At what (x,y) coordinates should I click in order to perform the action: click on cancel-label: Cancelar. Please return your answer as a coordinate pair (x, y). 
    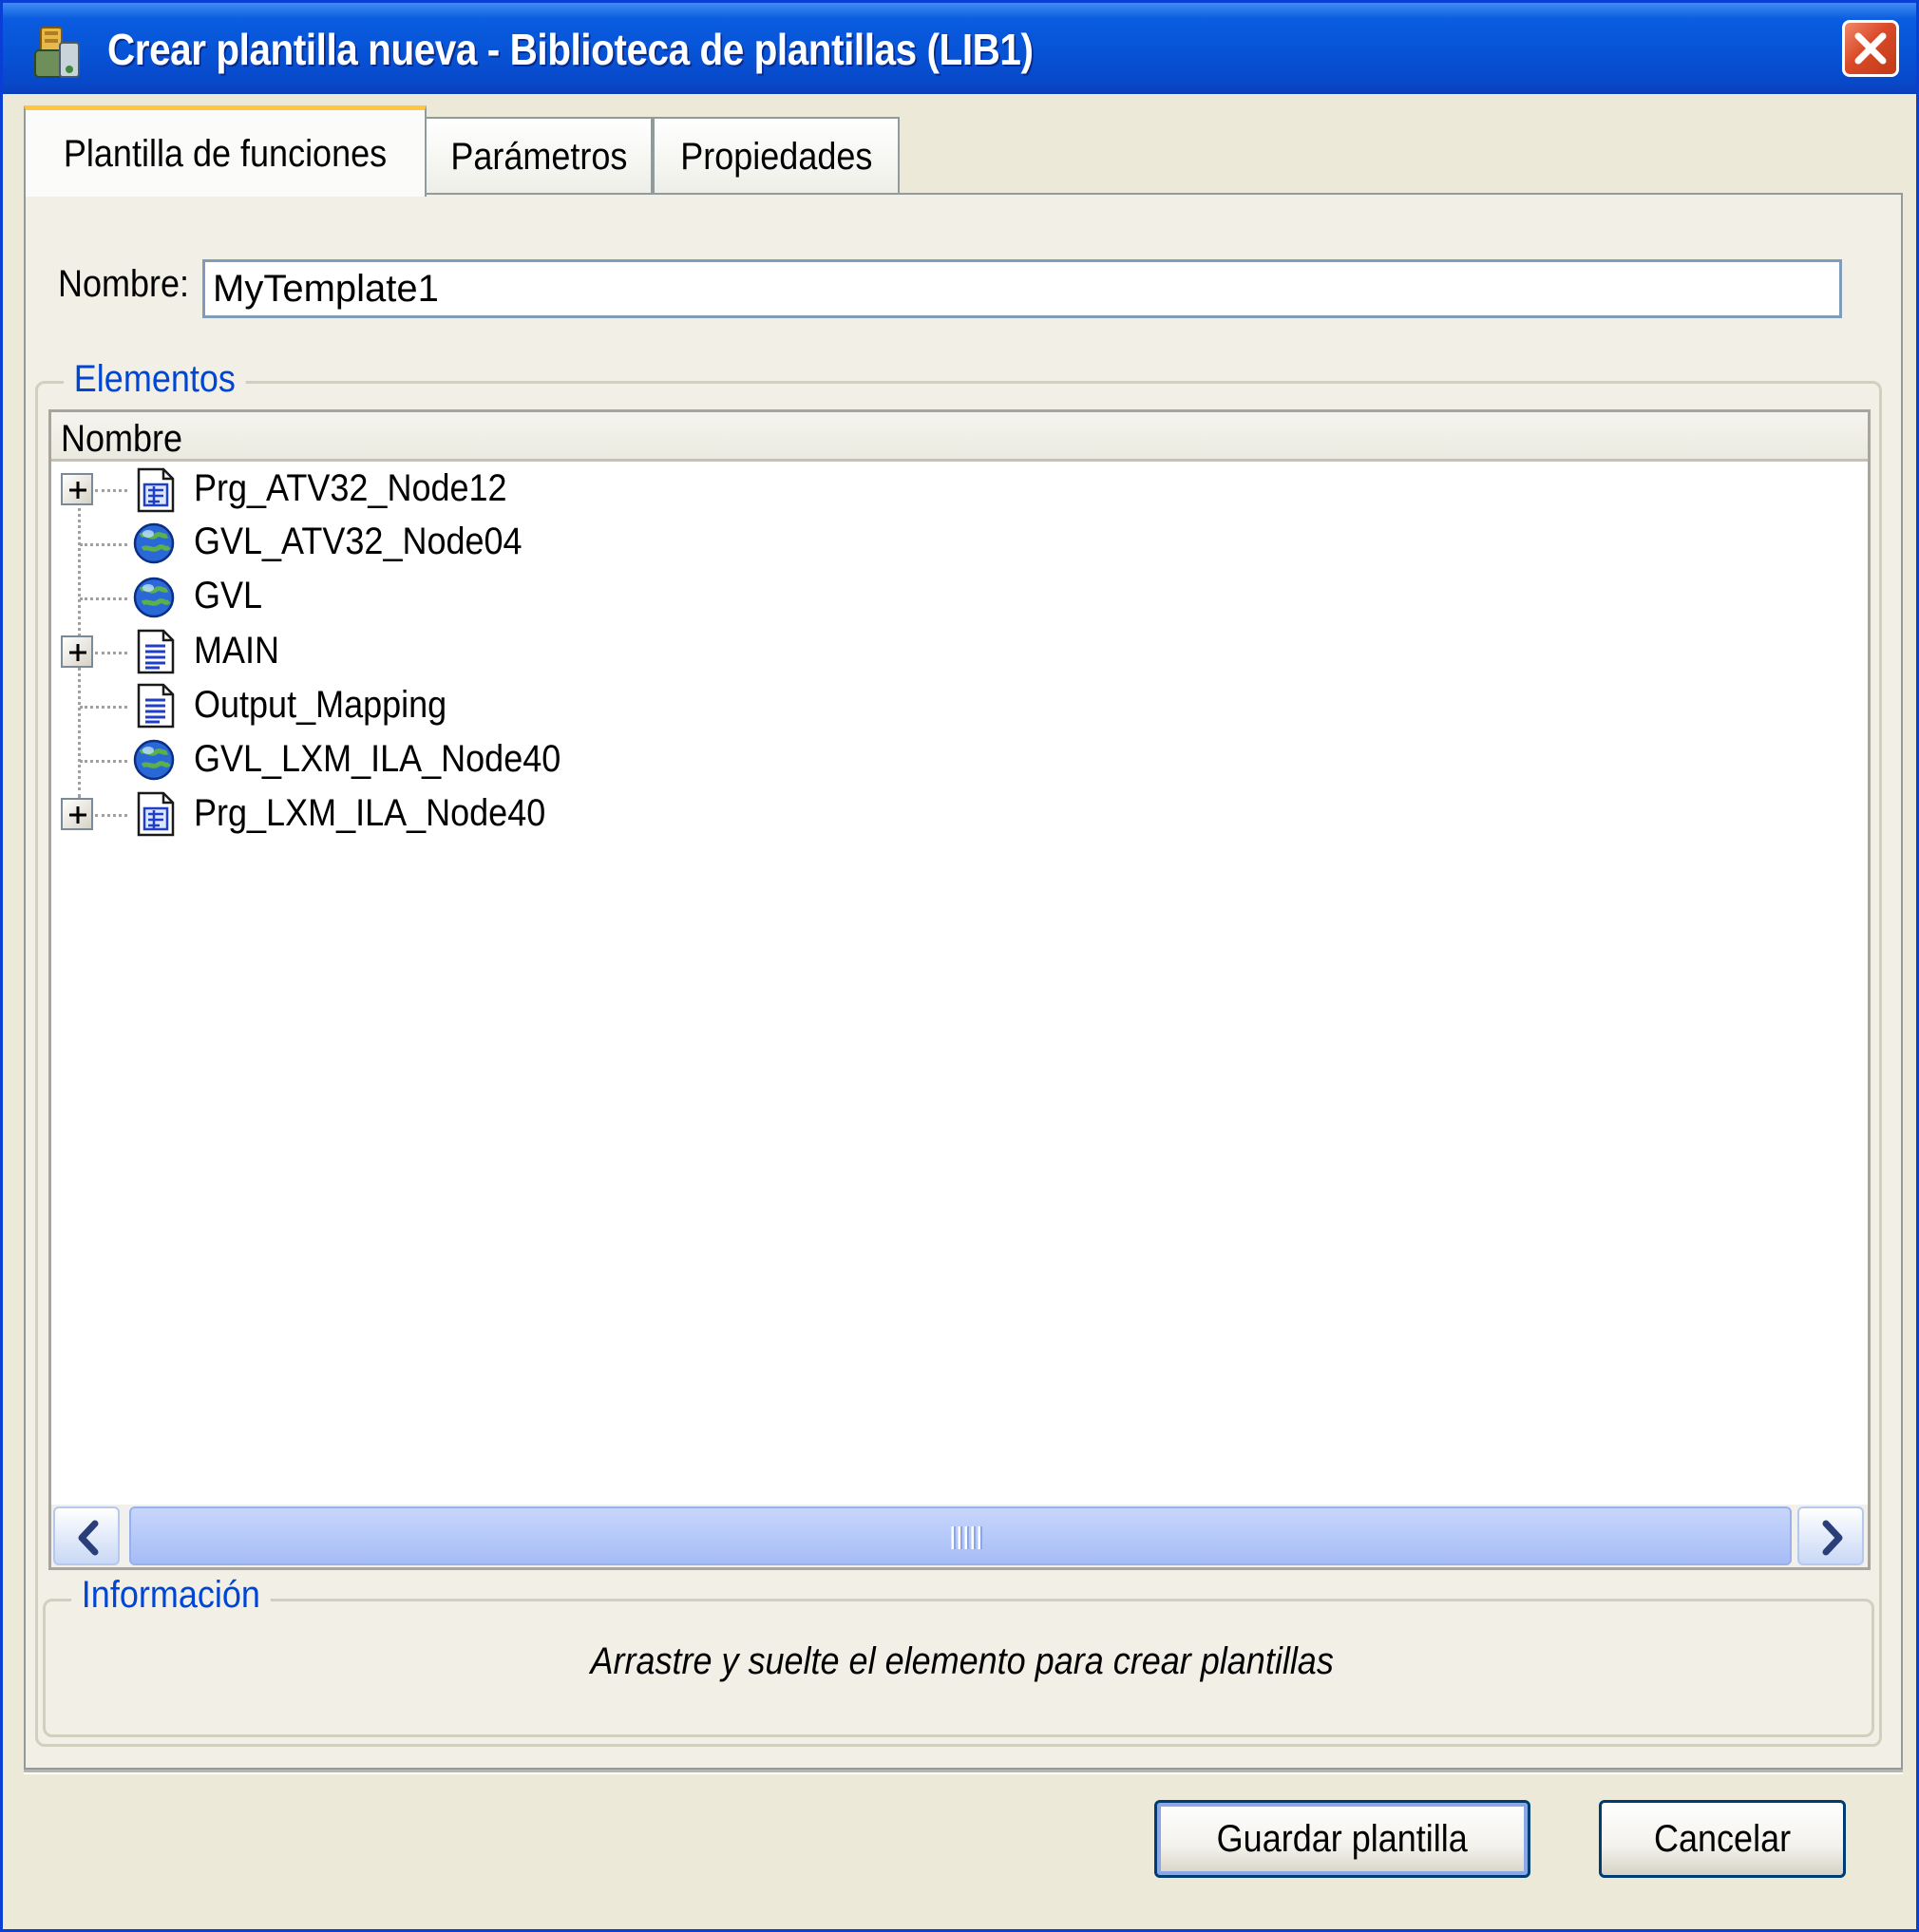
    Looking at the image, I should click on (1722, 1838).